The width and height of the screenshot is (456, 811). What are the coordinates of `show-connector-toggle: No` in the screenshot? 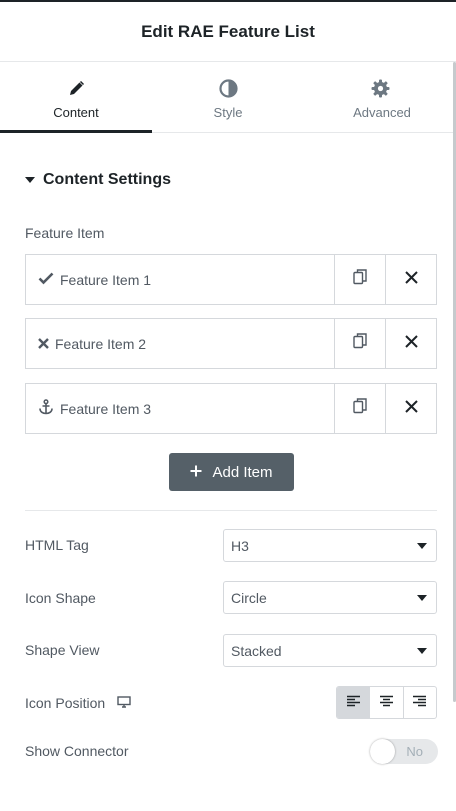 It's located at (404, 751).